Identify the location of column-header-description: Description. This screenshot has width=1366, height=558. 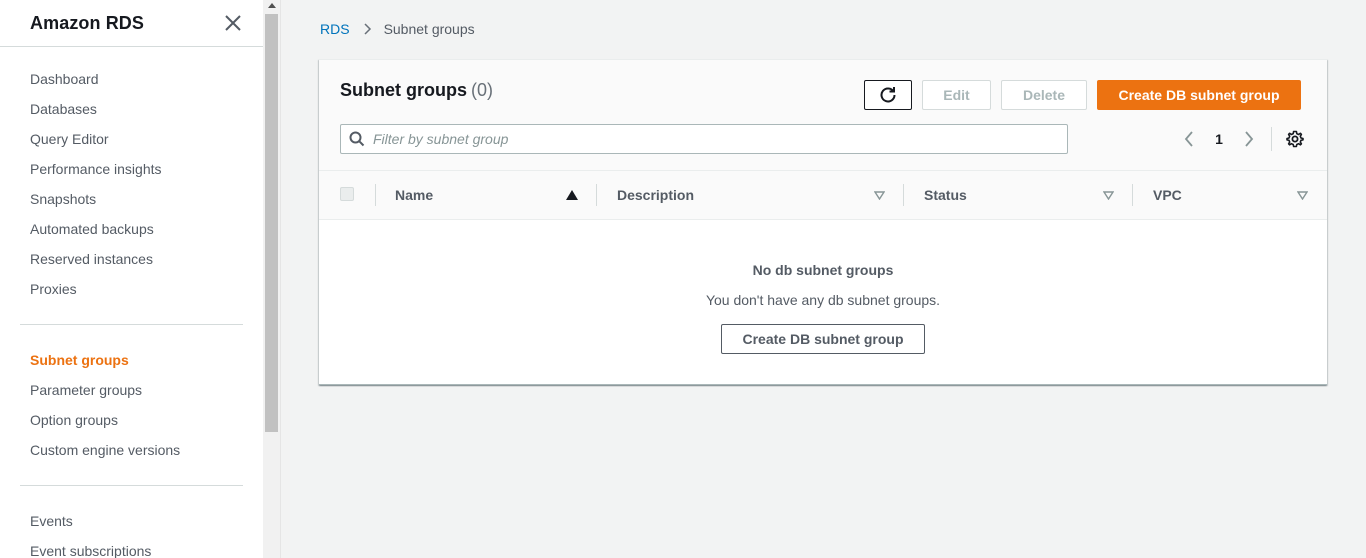
(655, 195).